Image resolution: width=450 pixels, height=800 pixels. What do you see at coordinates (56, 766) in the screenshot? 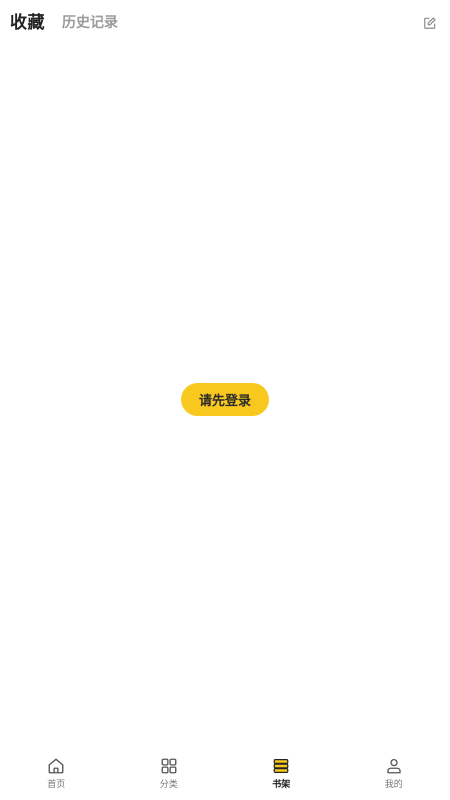
I see `home-icon` at bounding box center [56, 766].